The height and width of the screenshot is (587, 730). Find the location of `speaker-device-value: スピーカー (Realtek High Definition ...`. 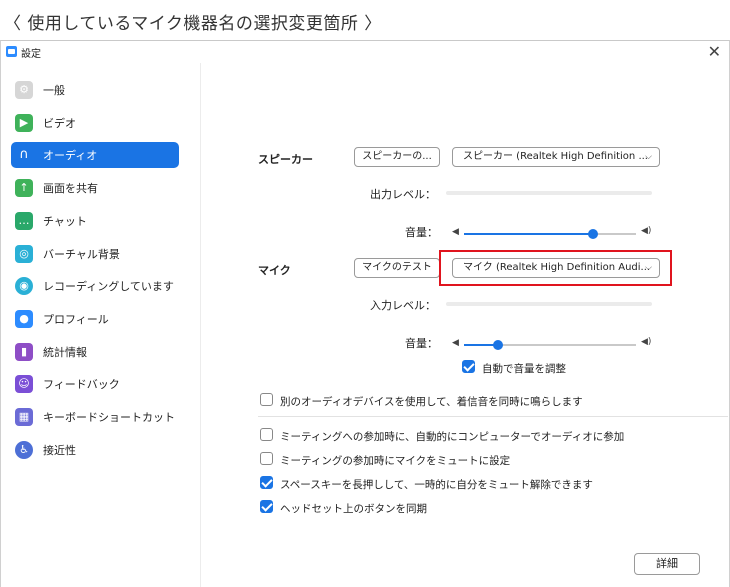

speaker-device-value: スピーカー (Realtek High Definition ... is located at coordinates (555, 156).